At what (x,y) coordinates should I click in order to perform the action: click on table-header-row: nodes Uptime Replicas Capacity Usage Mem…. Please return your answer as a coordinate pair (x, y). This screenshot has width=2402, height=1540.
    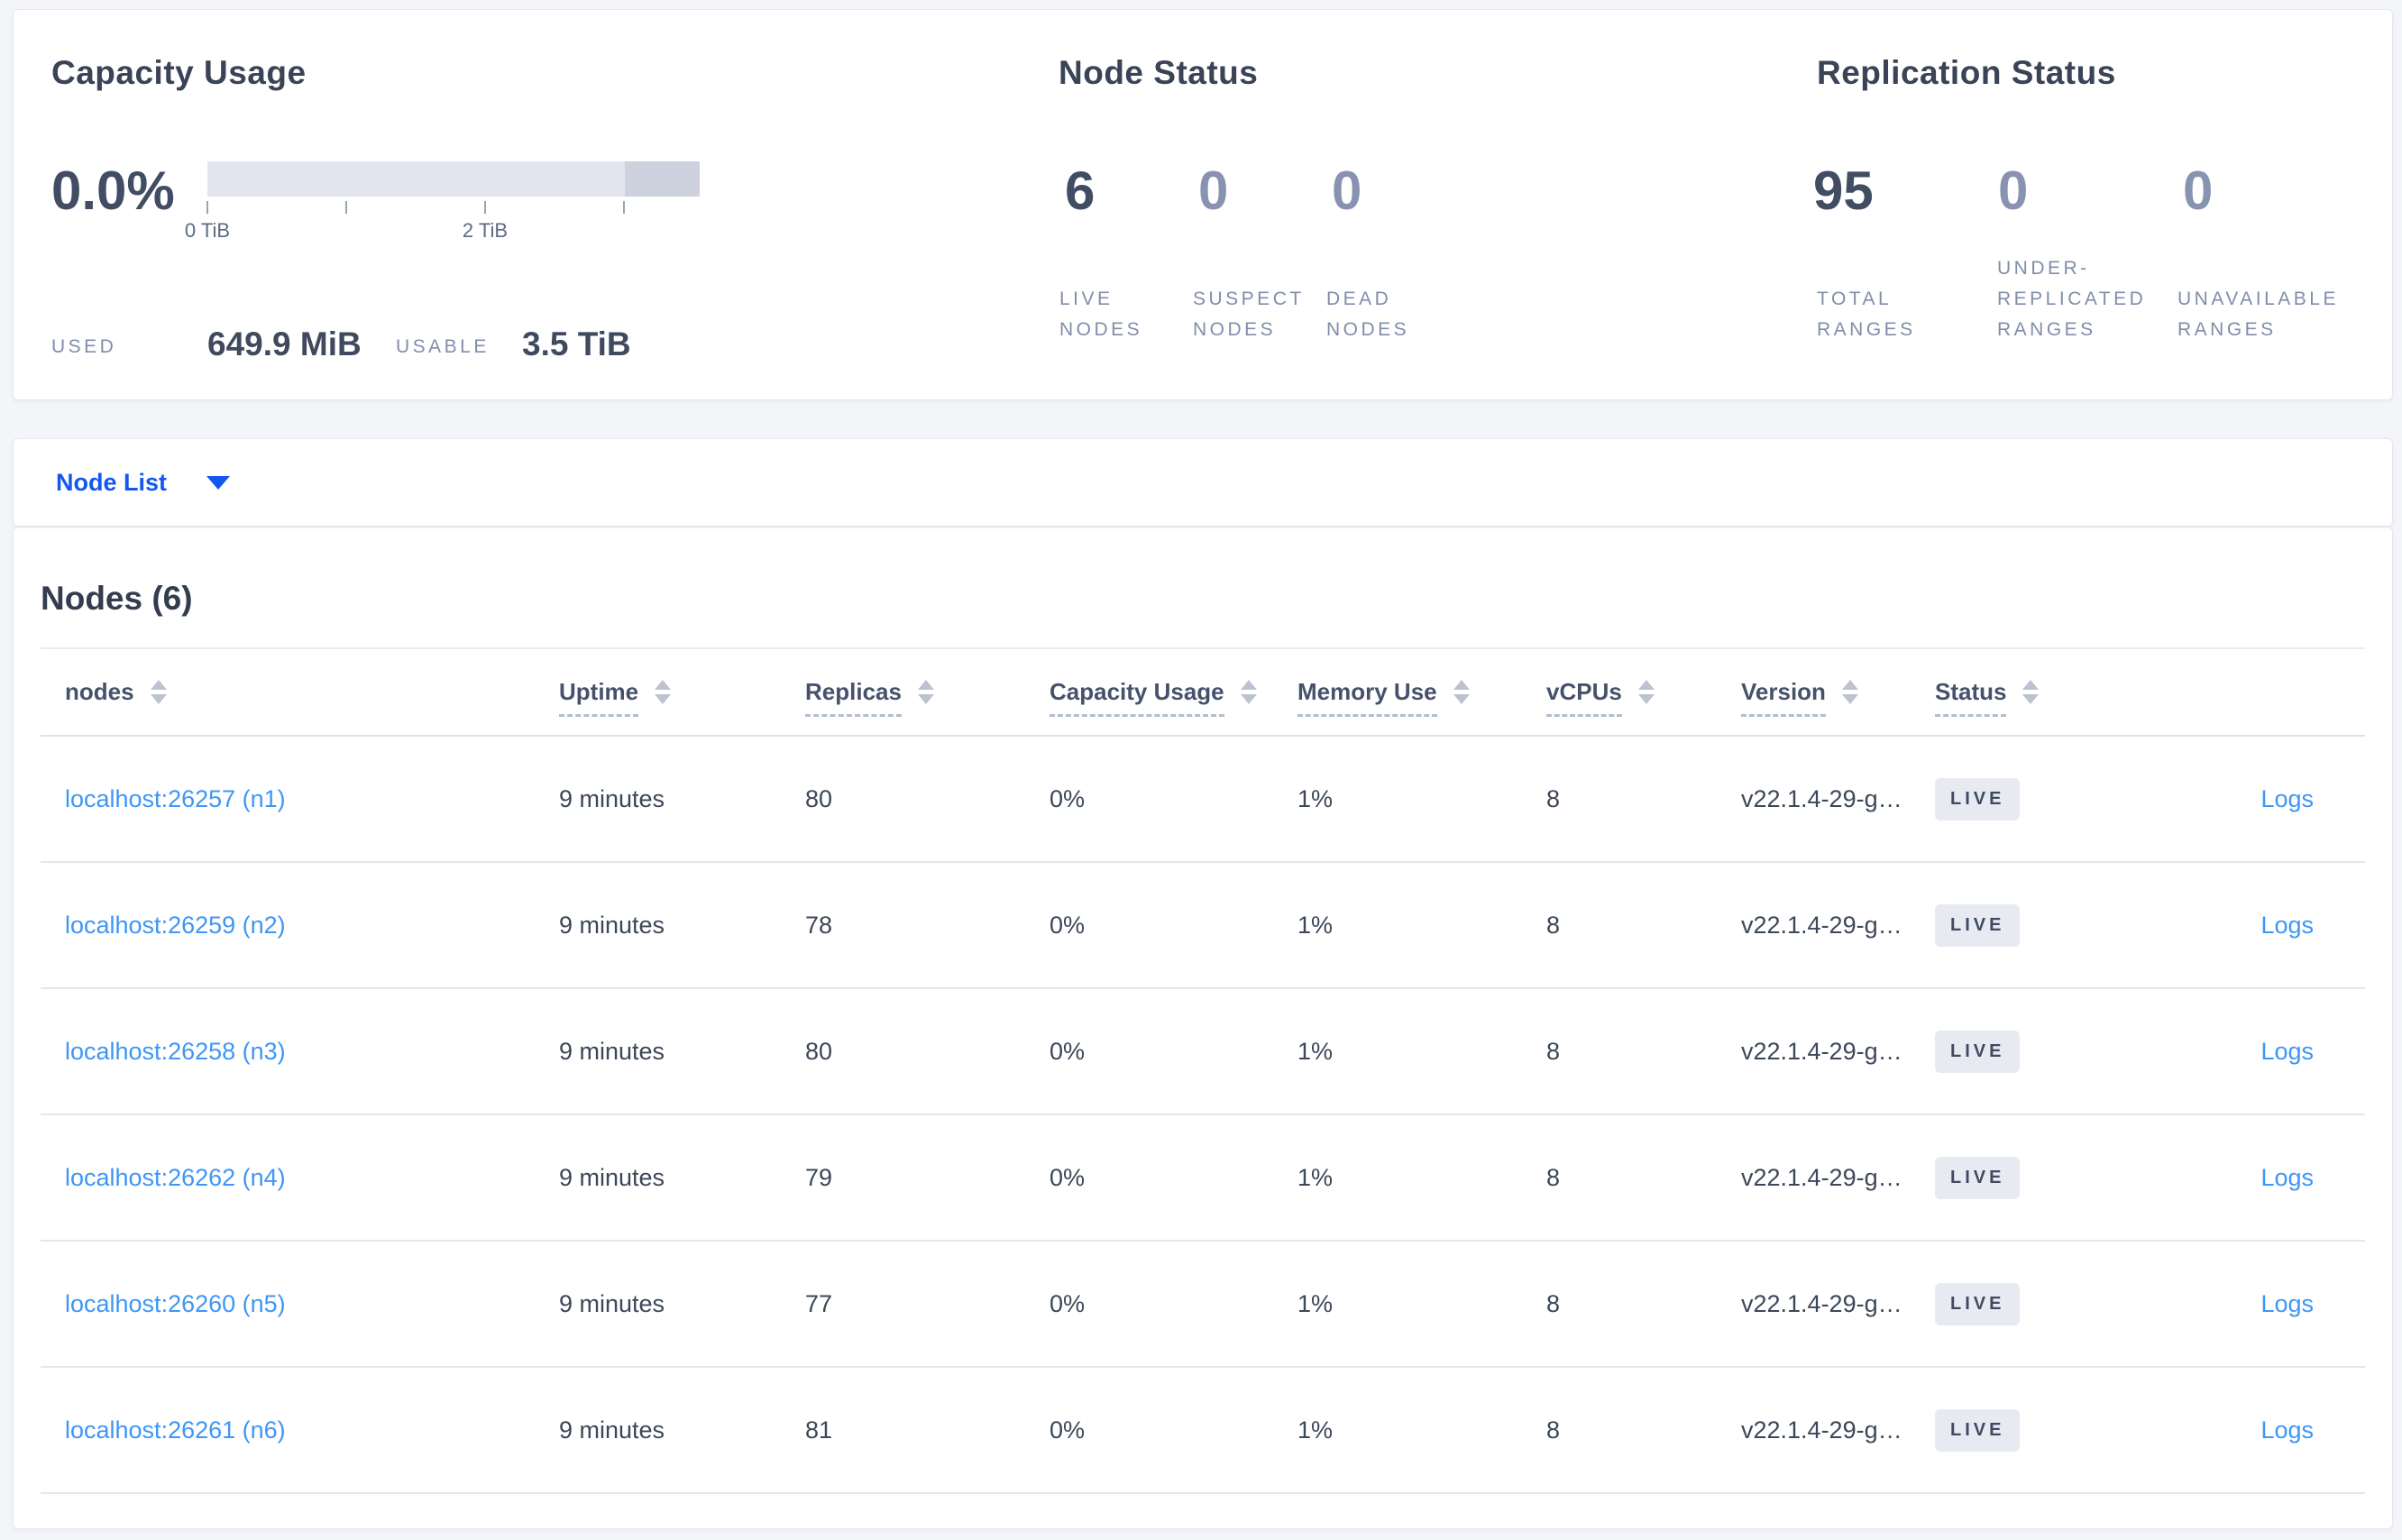
    Looking at the image, I should click on (1203, 692).